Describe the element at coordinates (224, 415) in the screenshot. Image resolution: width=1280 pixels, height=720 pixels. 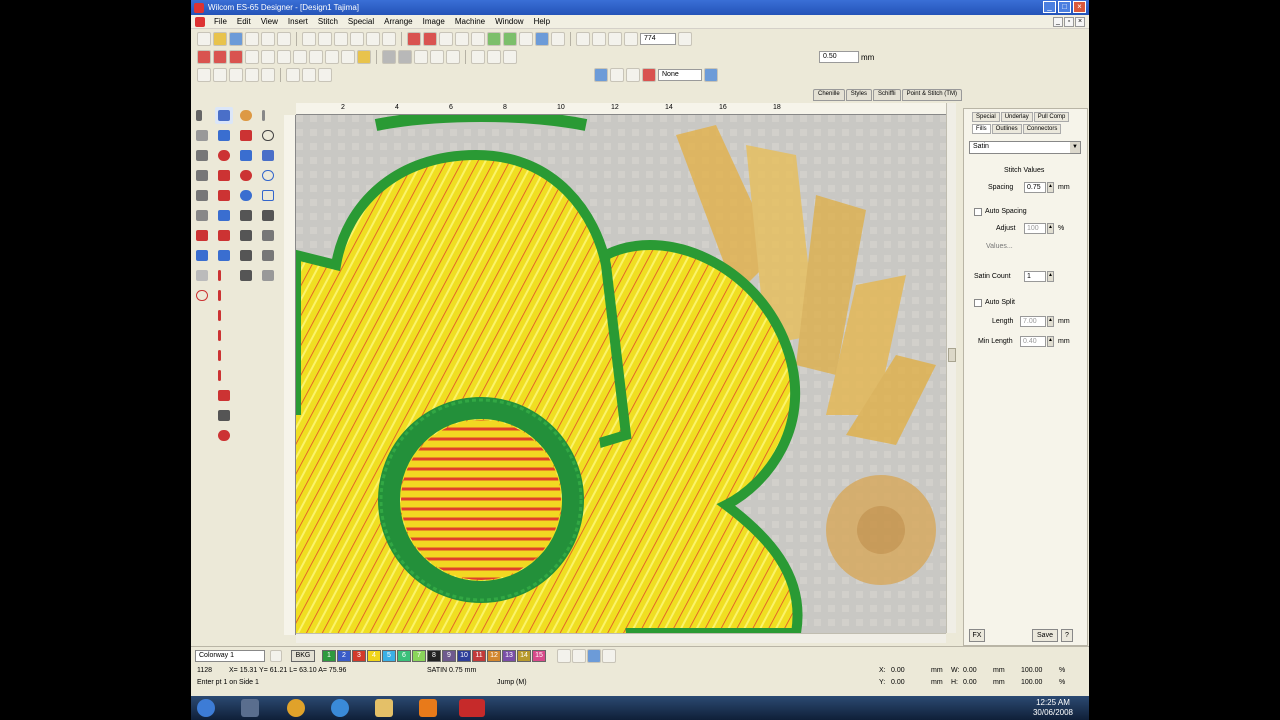
I see `needle-icon` at that location.